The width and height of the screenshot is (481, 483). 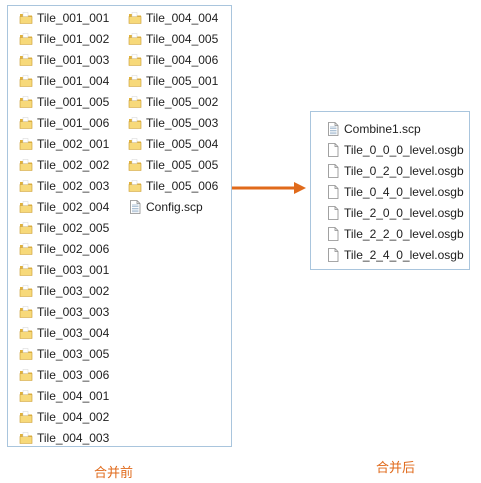 I want to click on file-name-label: Tile_0_0_0_level.osgb, so click(x=404, y=150).